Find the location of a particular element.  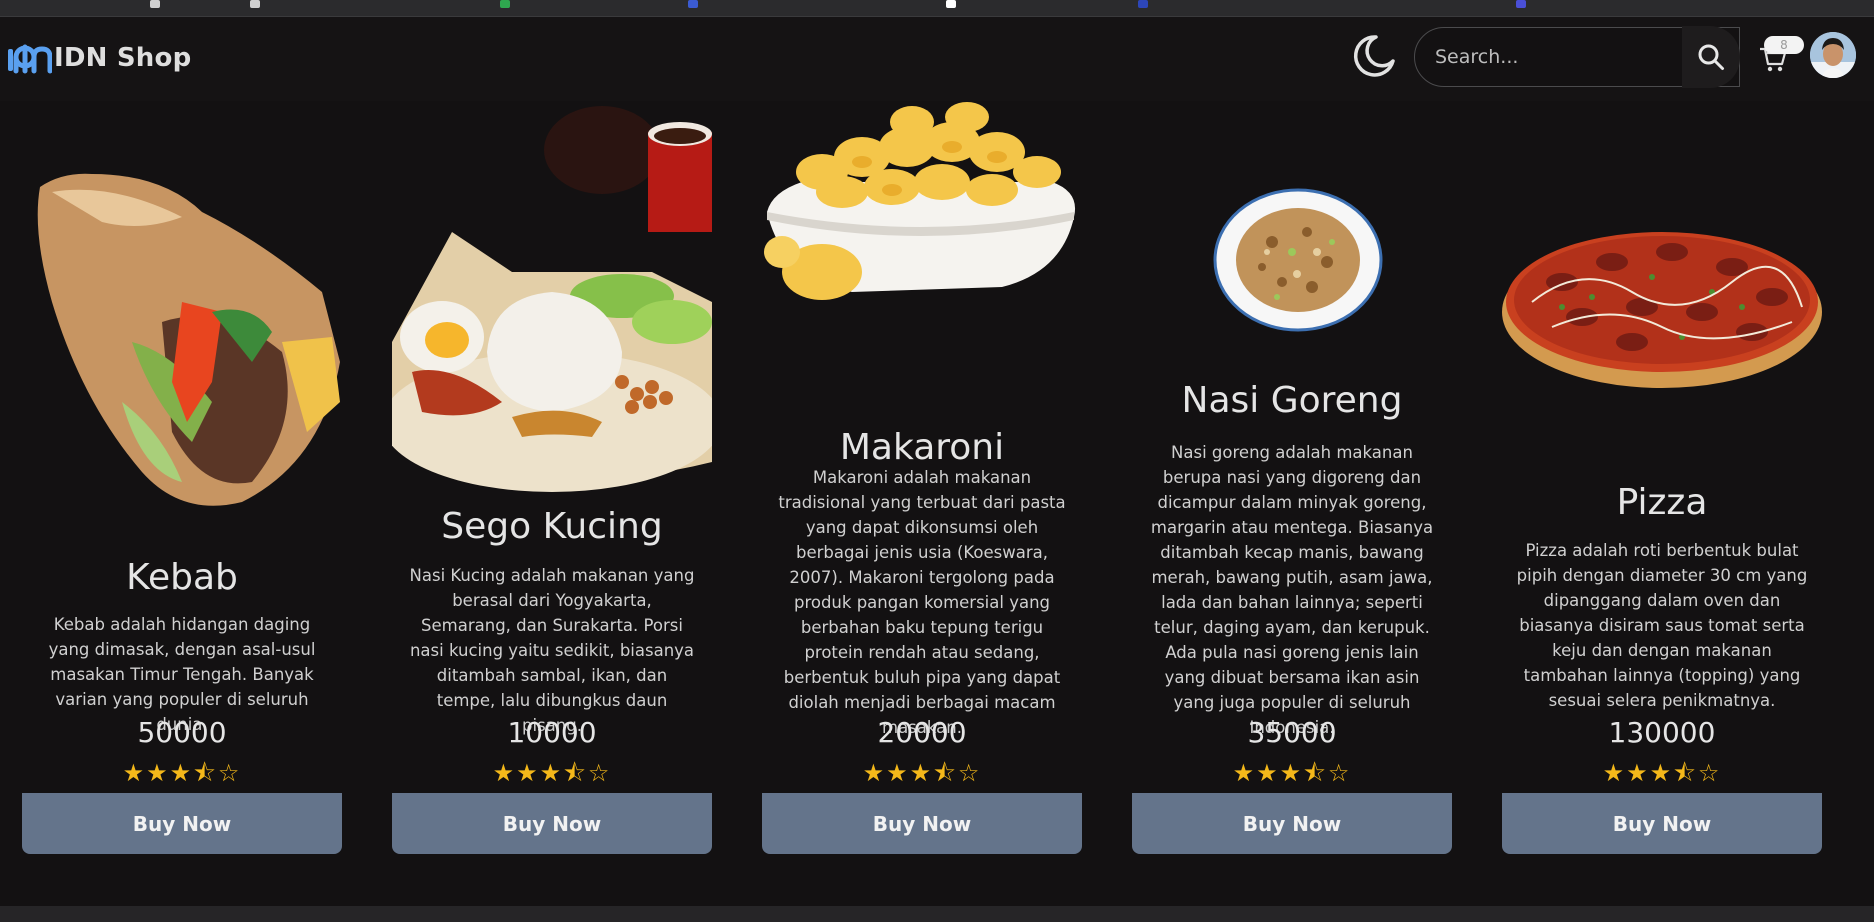

brand-logo-icon is located at coordinates (30, 59).